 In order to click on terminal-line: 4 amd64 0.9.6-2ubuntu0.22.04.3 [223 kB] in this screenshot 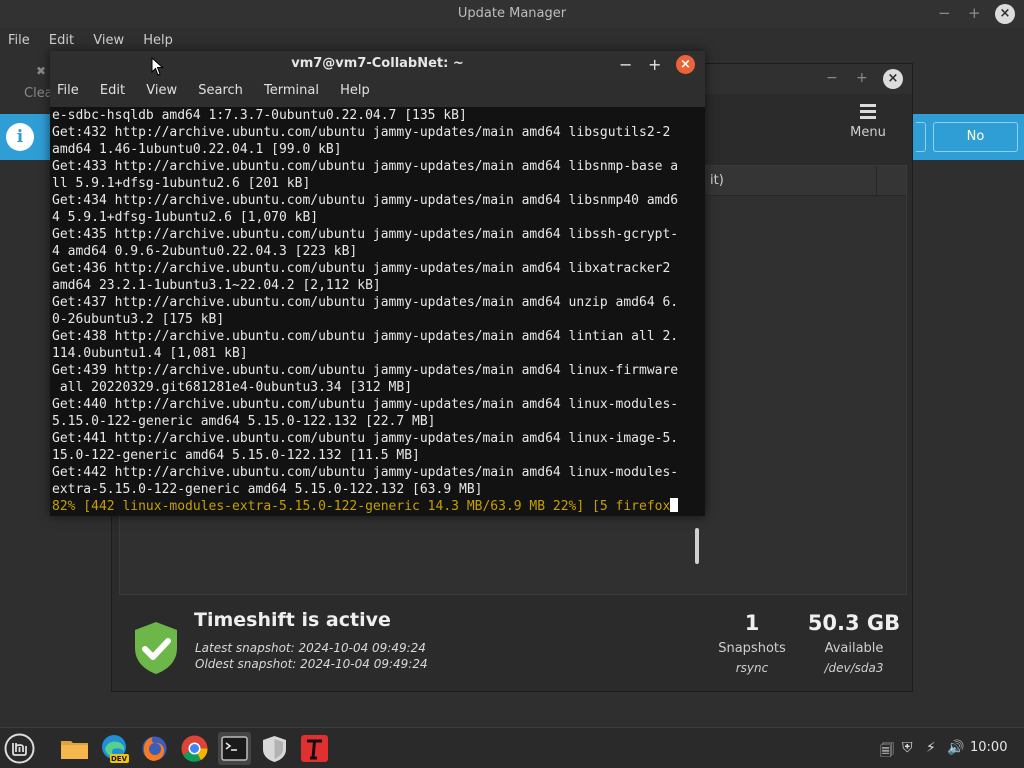, I will do `click(205, 251)`.